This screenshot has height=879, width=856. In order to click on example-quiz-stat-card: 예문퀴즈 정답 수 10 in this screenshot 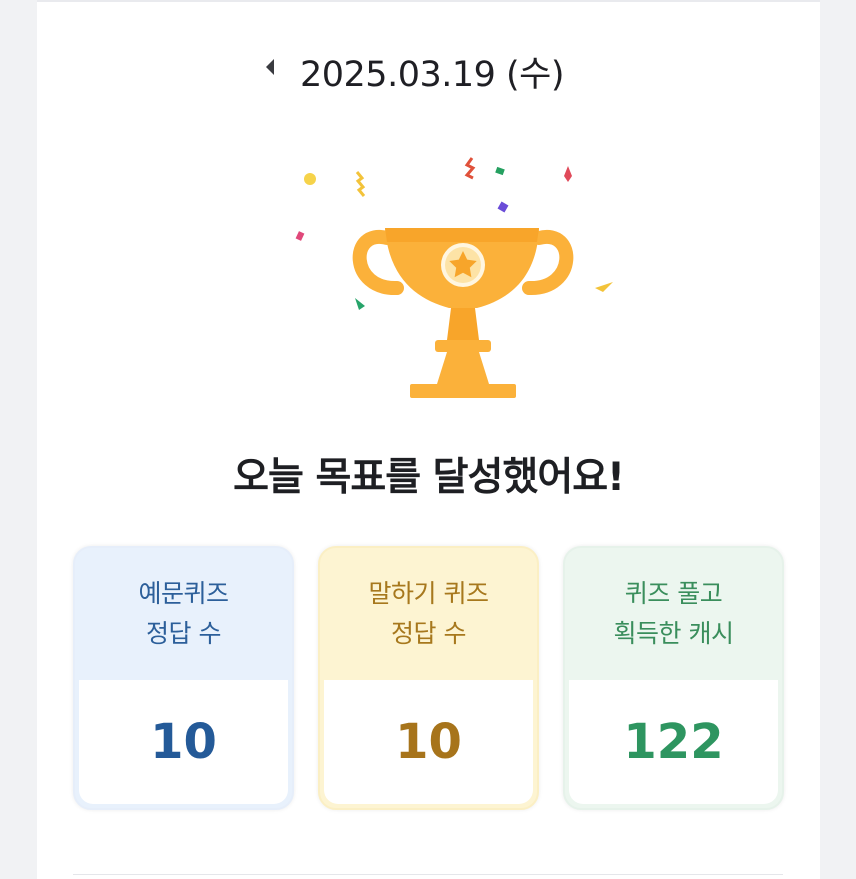, I will do `click(183, 678)`.